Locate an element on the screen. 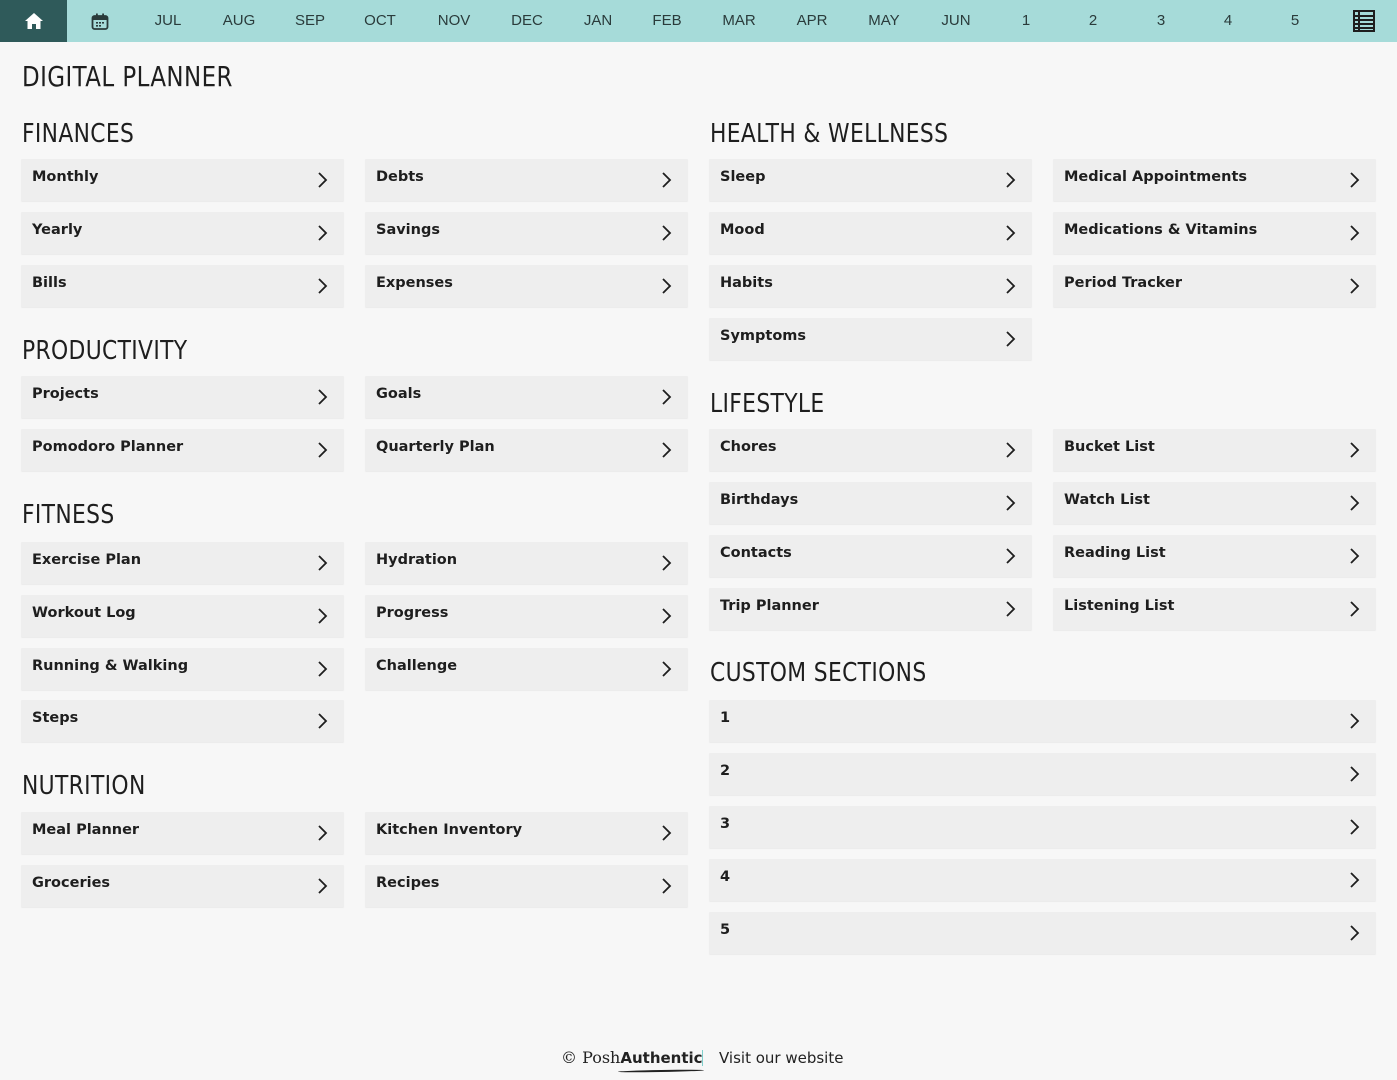 This screenshot has height=1080, width=1397. nav-month-nov: NOV is located at coordinates (454, 21).